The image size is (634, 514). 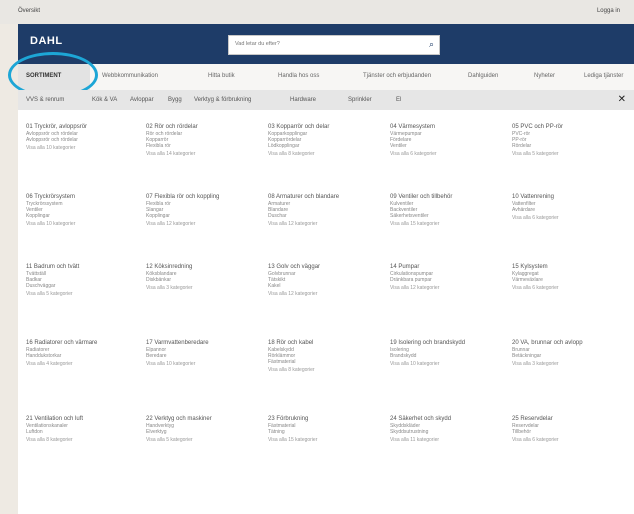 I want to click on nav-item-1: Webbkommunikation, so click(x=130, y=76).